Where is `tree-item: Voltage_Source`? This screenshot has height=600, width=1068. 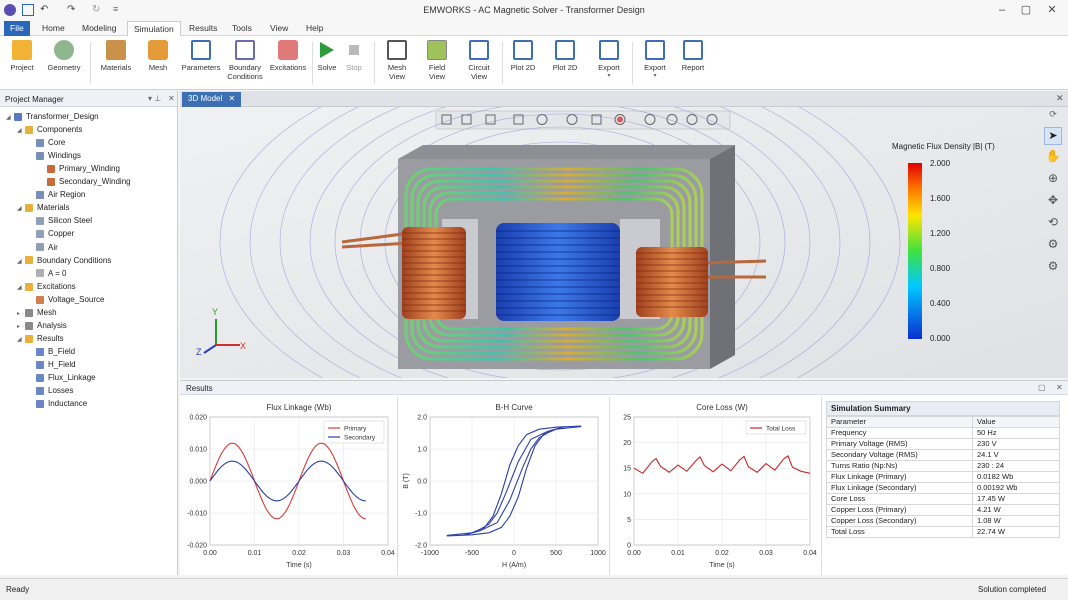 tree-item: Voltage_Source is located at coordinates (66, 299).